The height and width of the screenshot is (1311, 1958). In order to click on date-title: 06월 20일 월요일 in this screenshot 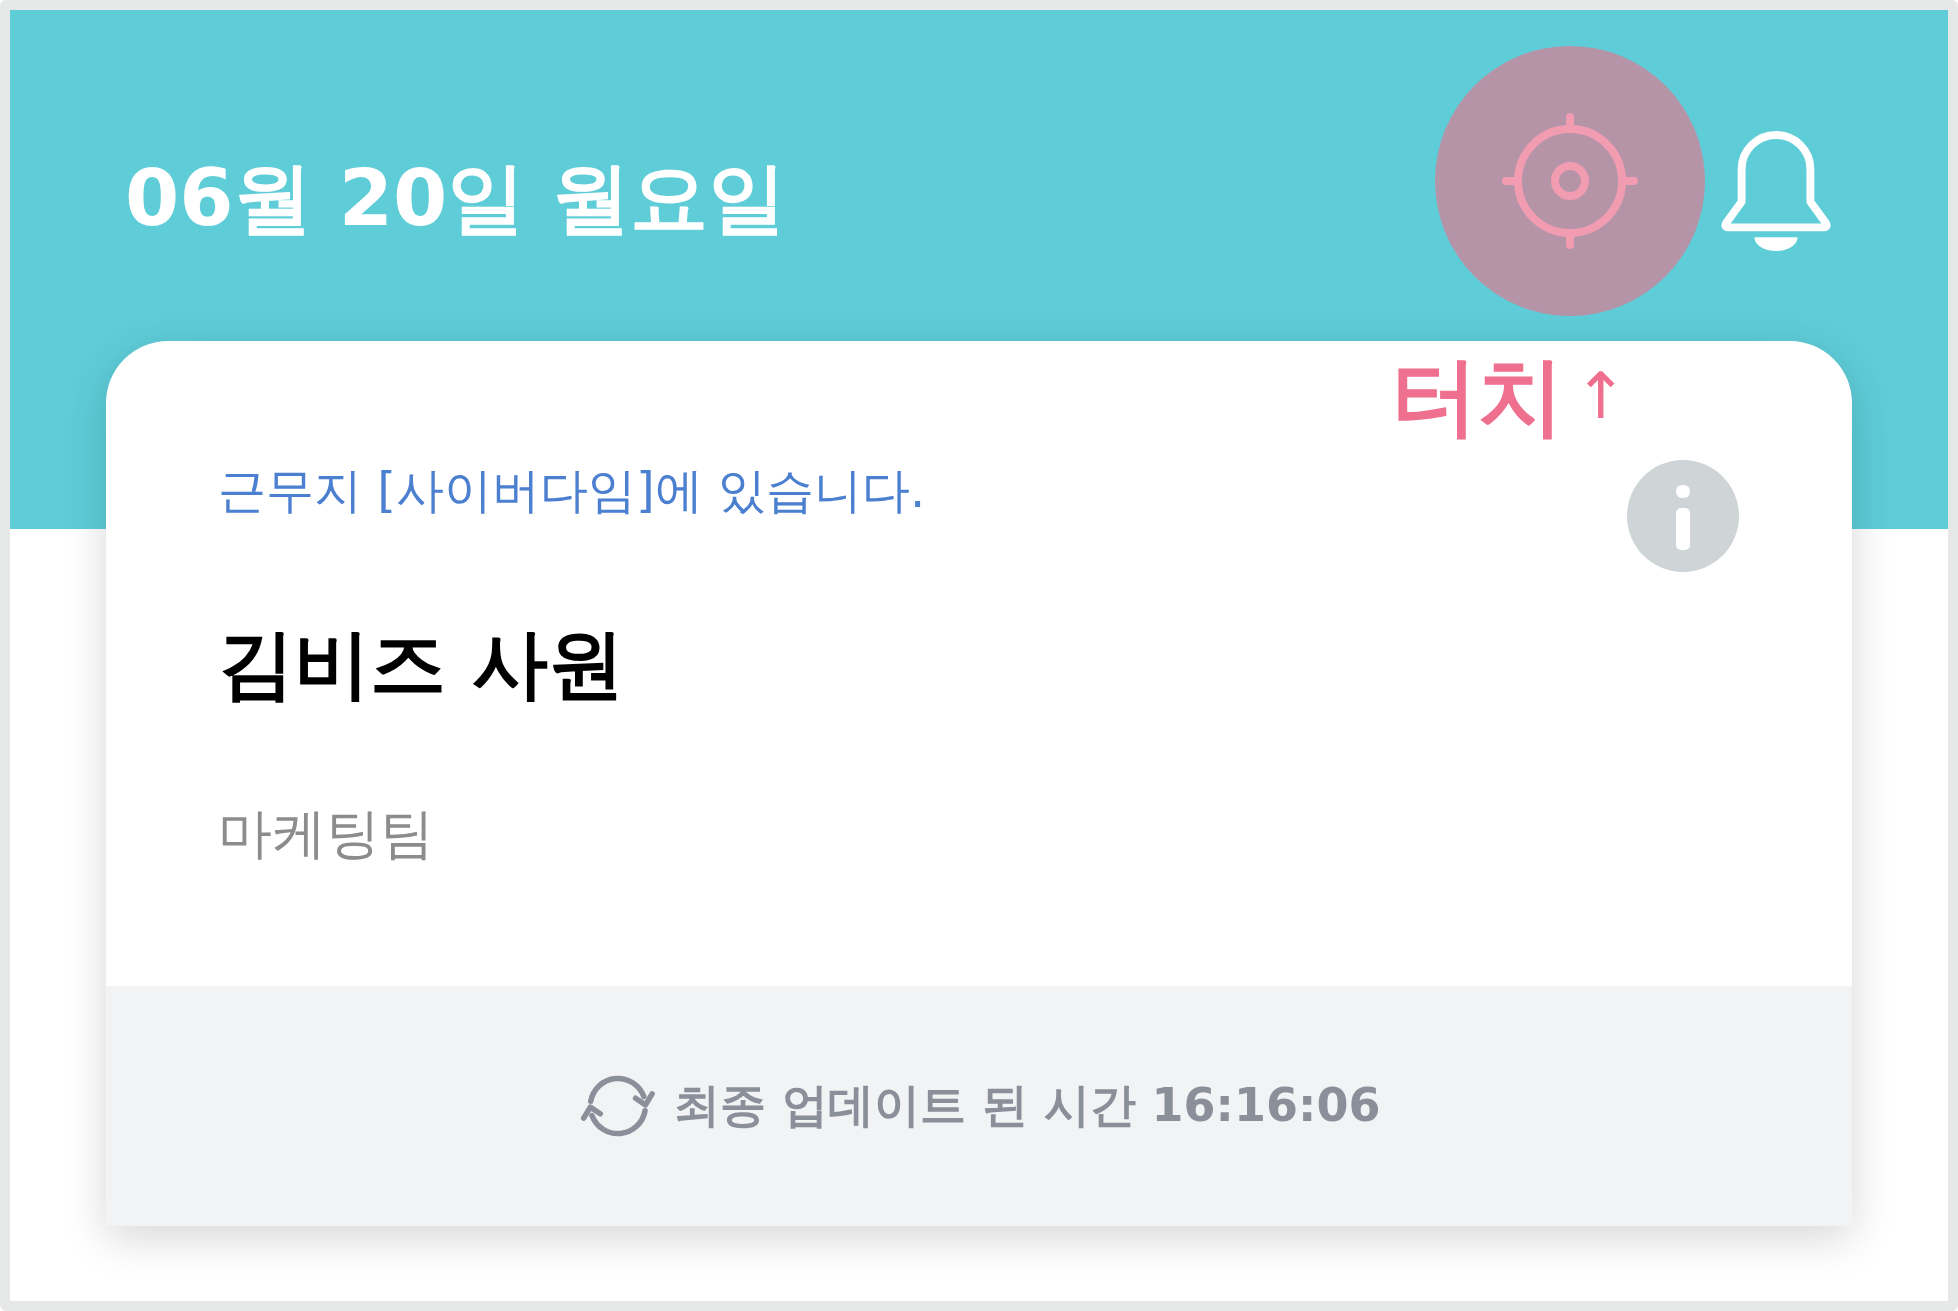, I will do `click(456, 199)`.